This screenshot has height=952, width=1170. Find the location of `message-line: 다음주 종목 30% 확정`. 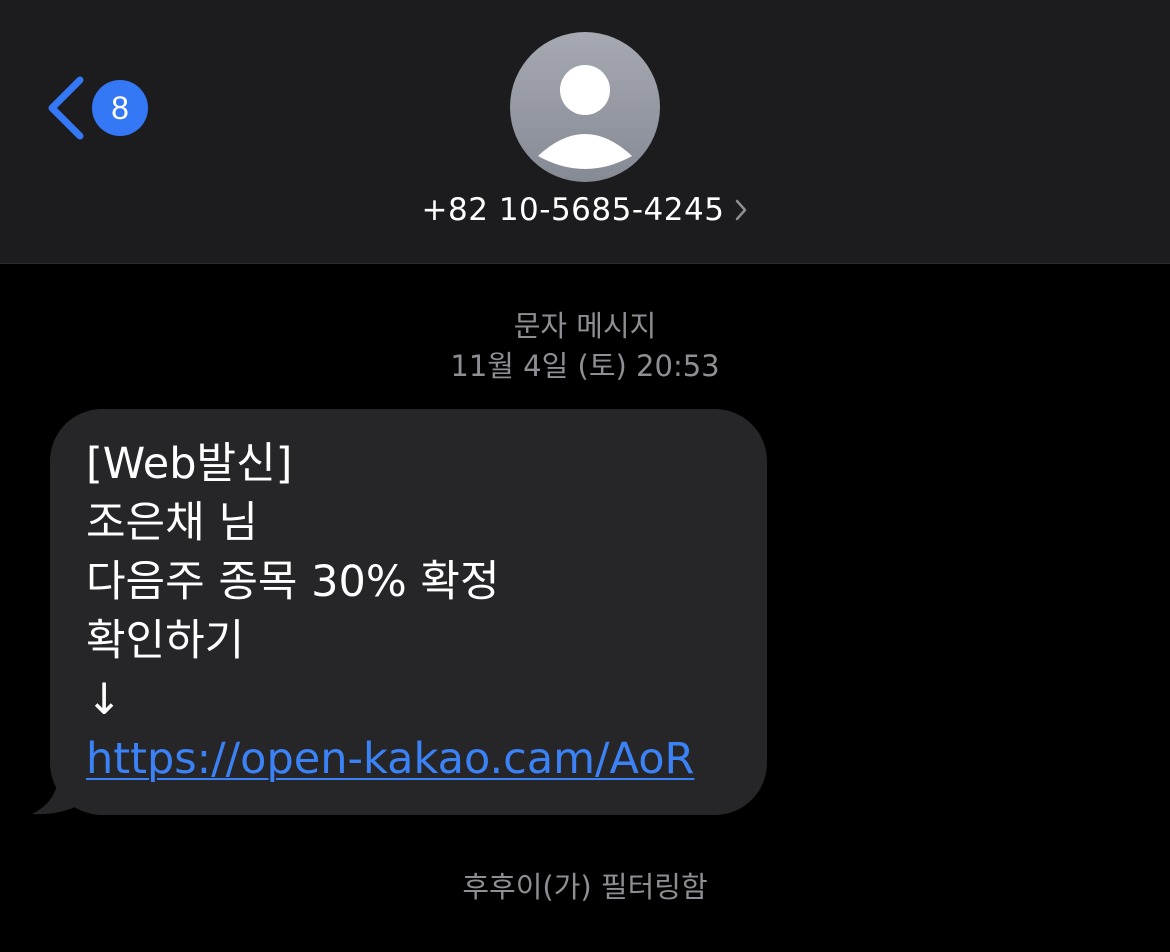

message-line: 다음주 종목 30% 확정 is located at coordinates (293, 582).